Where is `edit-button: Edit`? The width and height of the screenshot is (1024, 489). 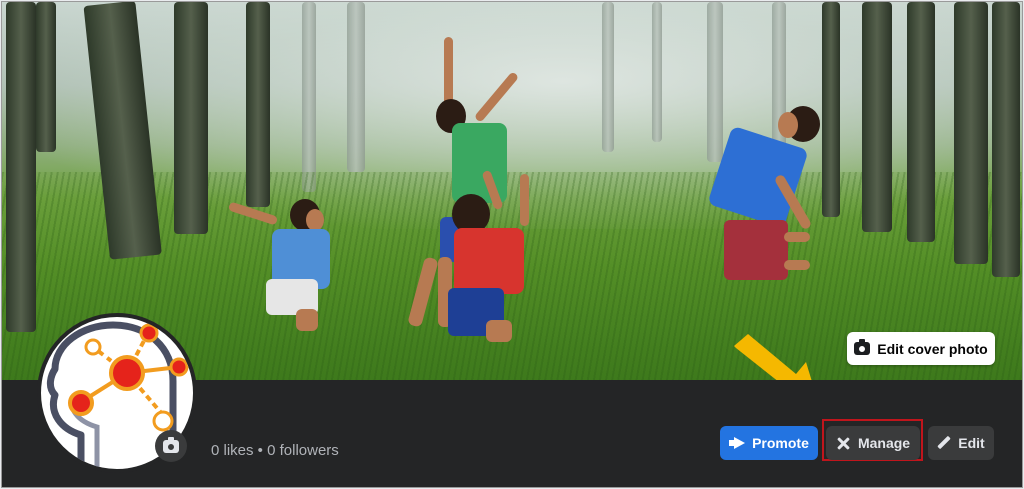
edit-button: Edit is located at coordinates (961, 443).